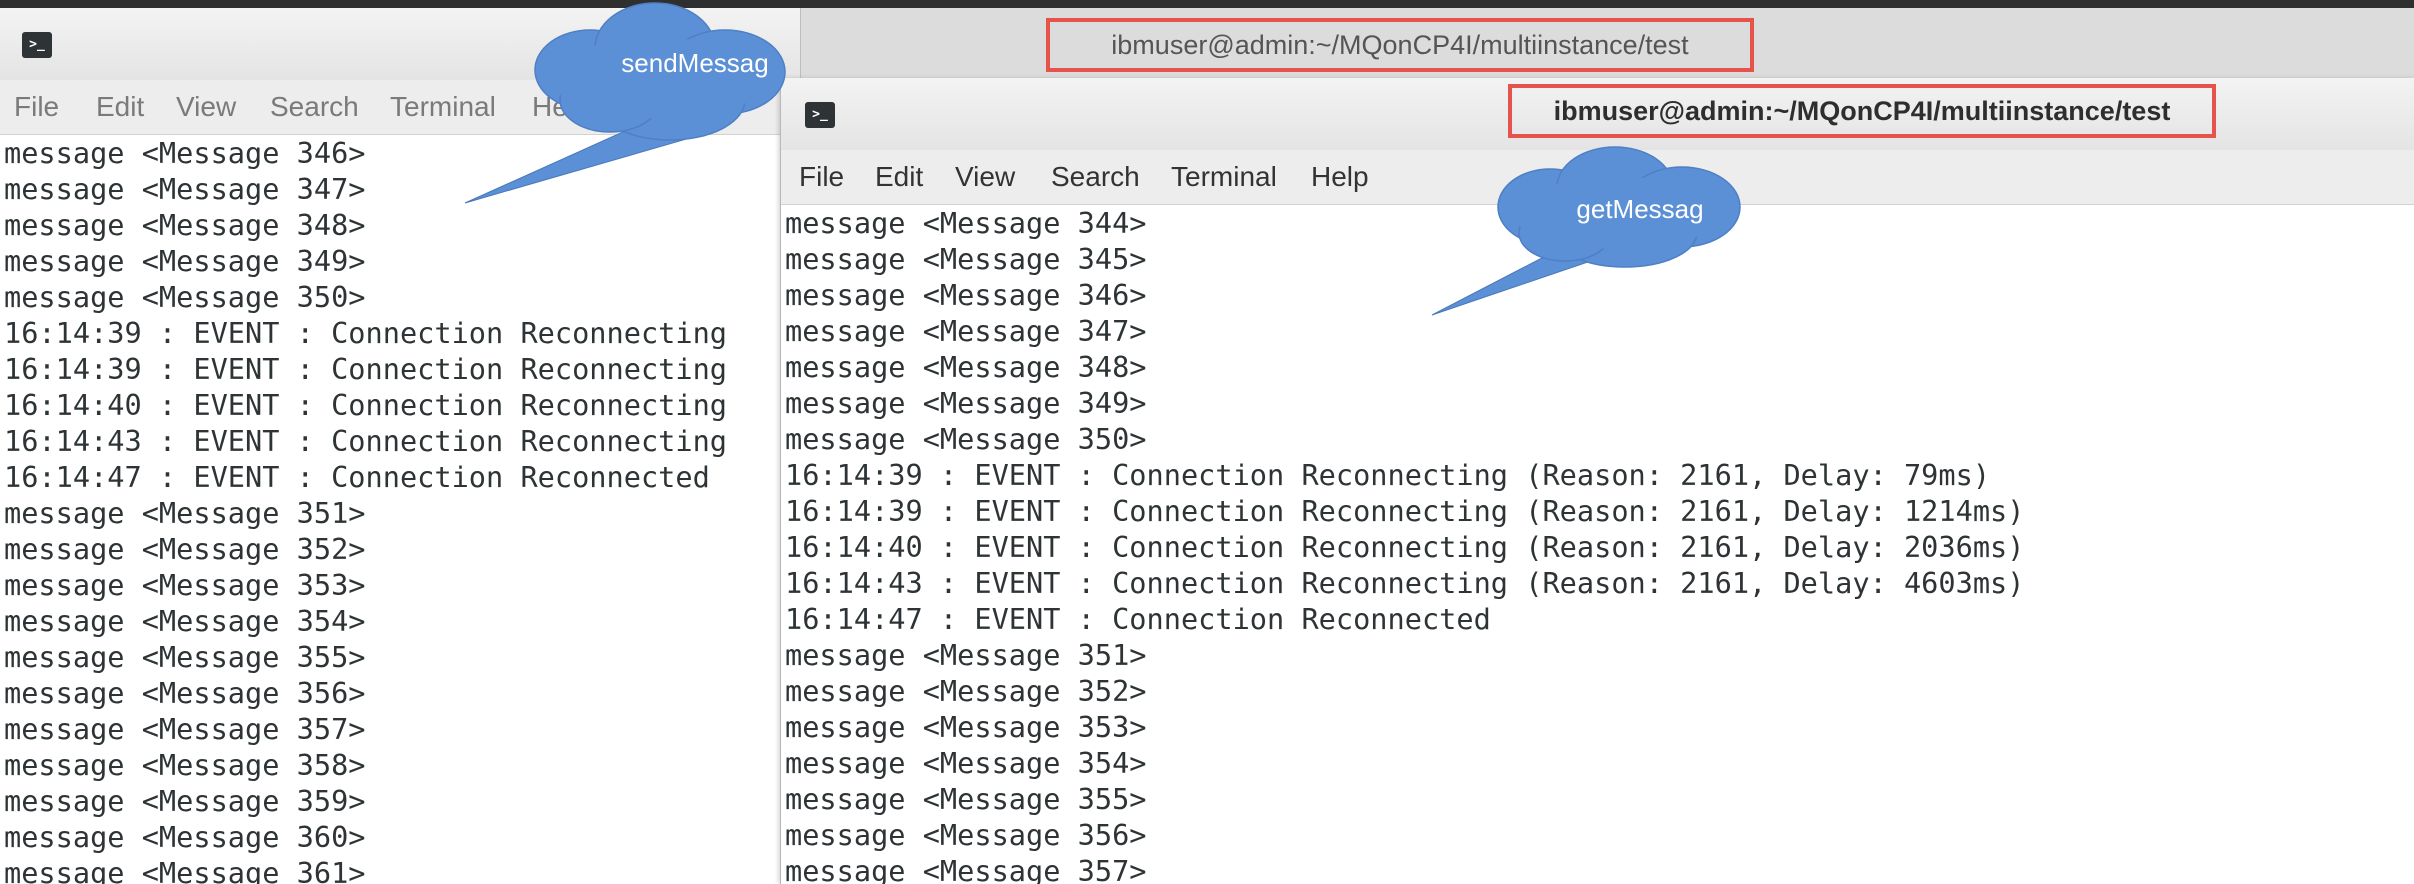 This screenshot has height=884, width=2414. I want to click on terminal-icon: >_, so click(37, 45).